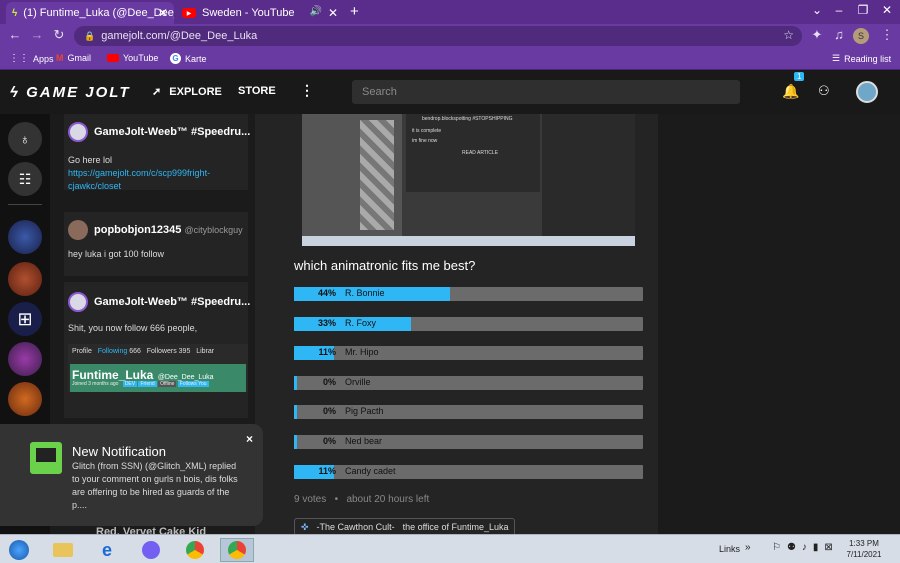  I want to click on tab-gamejolt: ϟ (1) Funtime_Luka (@Dee_Dee_Lu ✕, so click(90, 13).